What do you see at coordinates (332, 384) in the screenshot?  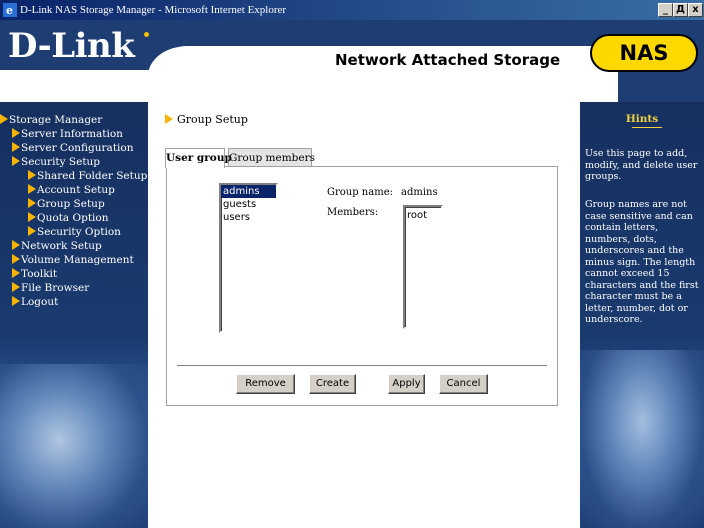 I see `create-button: Create` at bounding box center [332, 384].